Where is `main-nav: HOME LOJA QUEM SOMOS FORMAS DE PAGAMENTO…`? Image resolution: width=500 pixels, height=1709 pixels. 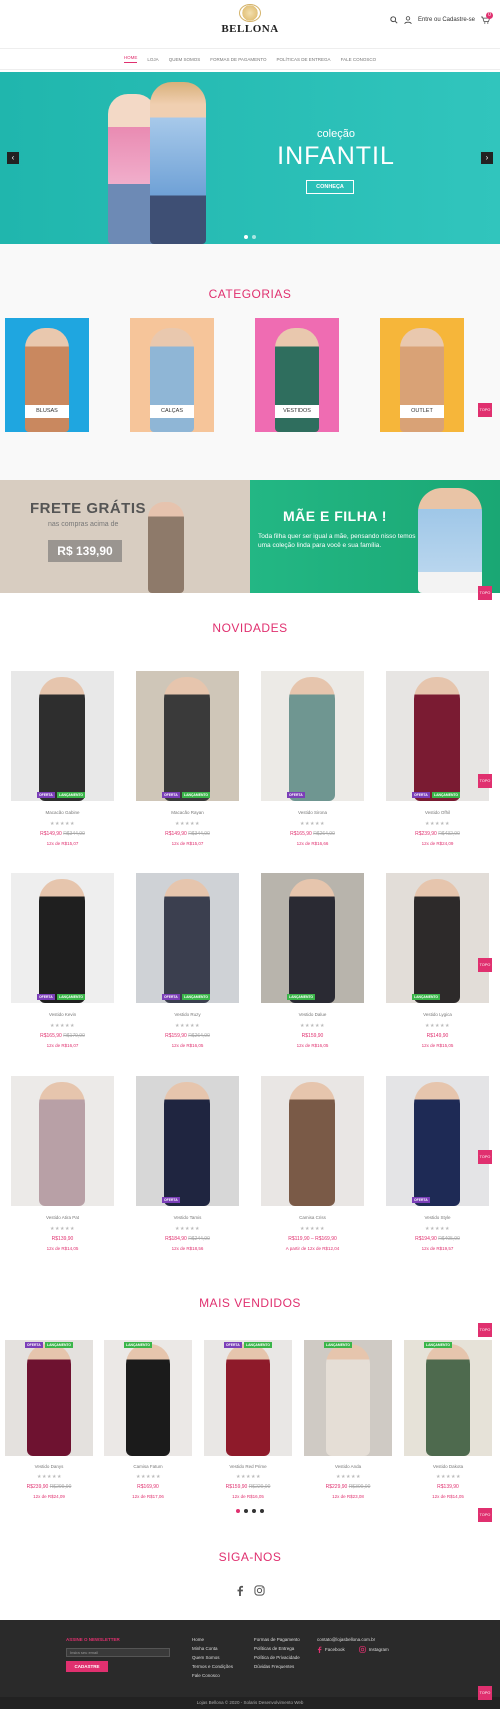
main-nav: HOME LOJA QUEM SOMOS FORMAS DE PAGAMENTO… is located at coordinates (250, 59).